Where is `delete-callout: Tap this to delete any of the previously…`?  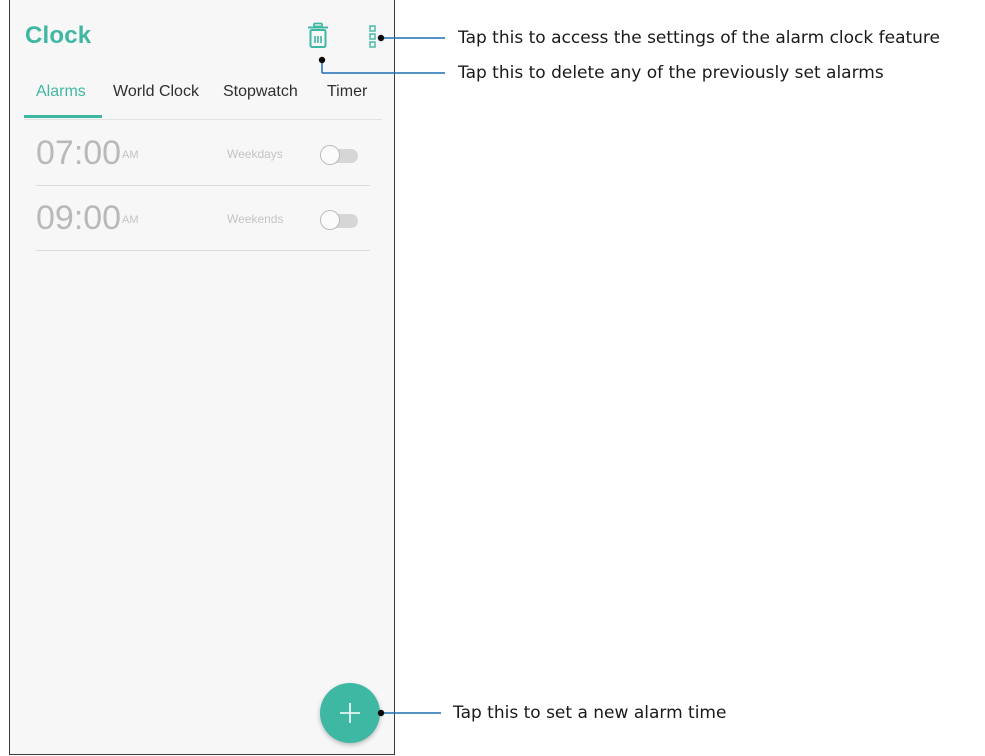
delete-callout: Tap this to delete any of the previously… is located at coordinates (671, 73).